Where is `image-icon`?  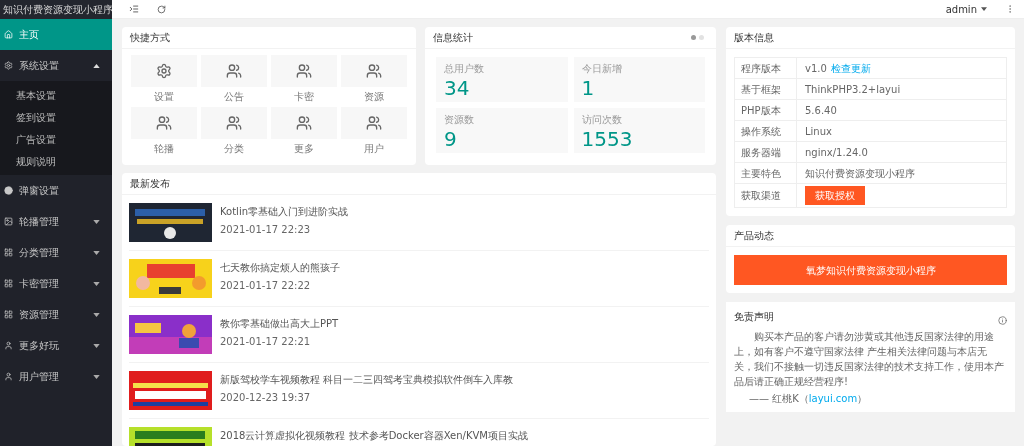
image-icon is located at coordinates (8, 221).